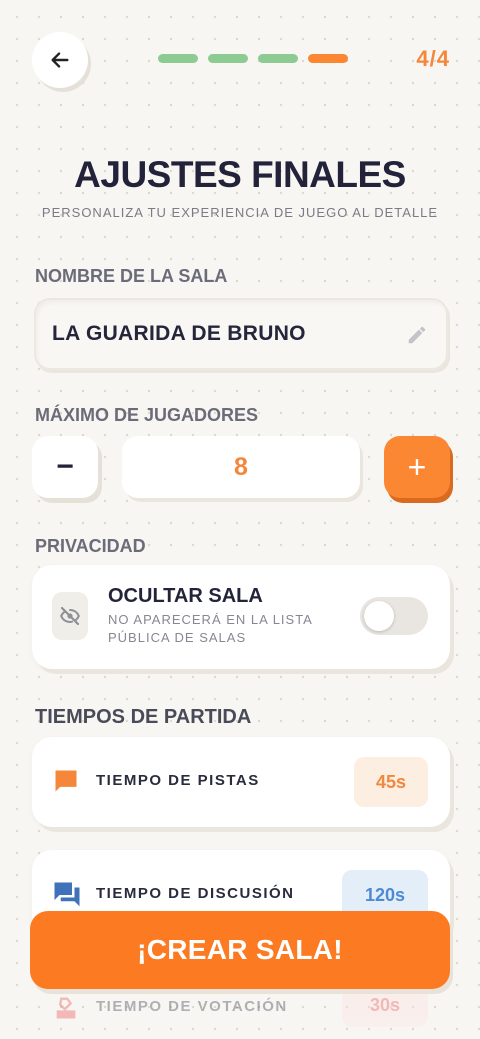 This screenshot has width=480, height=1039. I want to click on time-label: TIEMPO DE PISTAS, so click(178, 780).